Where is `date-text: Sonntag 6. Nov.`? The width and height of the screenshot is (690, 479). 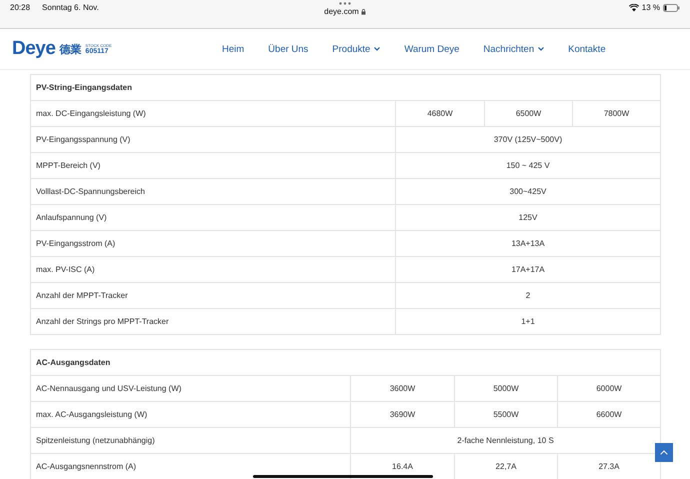 date-text: Sonntag 6. Nov. is located at coordinates (70, 7).